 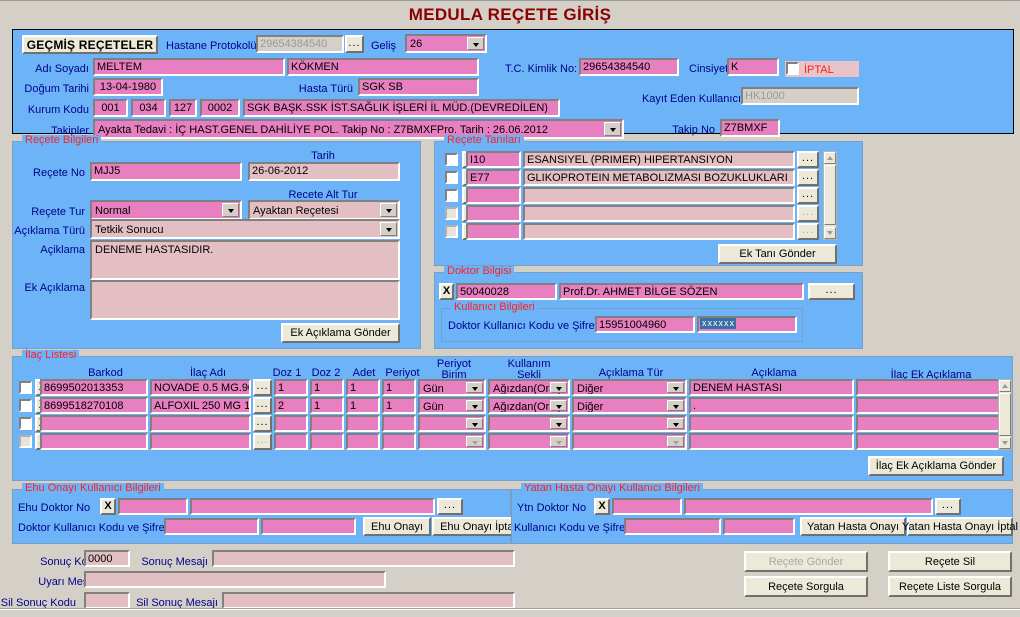 What do you see at coordinates (759, 526) in the screenshot?
I see `inpatient-password-input` at bounding box center [759, 526].